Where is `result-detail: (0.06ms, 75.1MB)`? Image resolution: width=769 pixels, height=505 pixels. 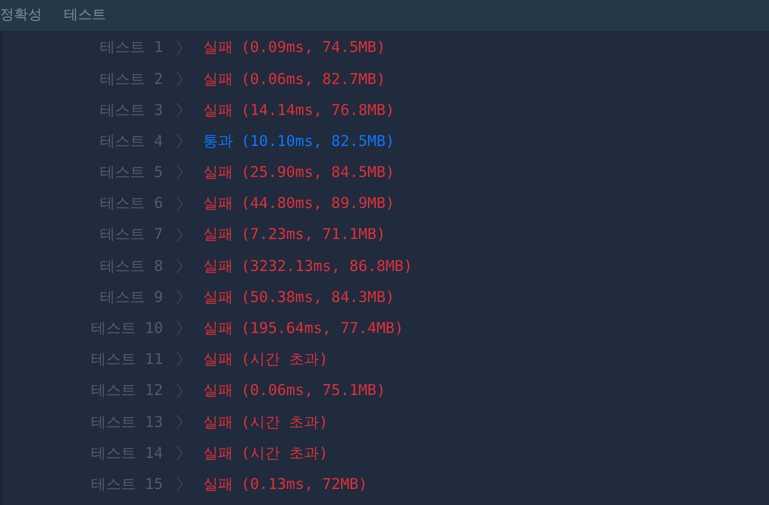
result-detail: (0.06ms, 75.1MB) is located at coordinates (313, 391).